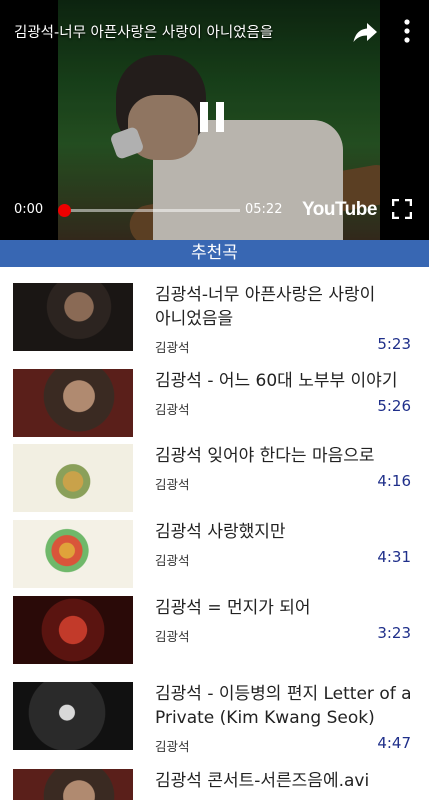  What do you see at coordinates (265, 295) in the screenshot?
I see `video-title-line: 김광석-너무 아픈사랑은 사랑이` at bounding box center [265, 295].